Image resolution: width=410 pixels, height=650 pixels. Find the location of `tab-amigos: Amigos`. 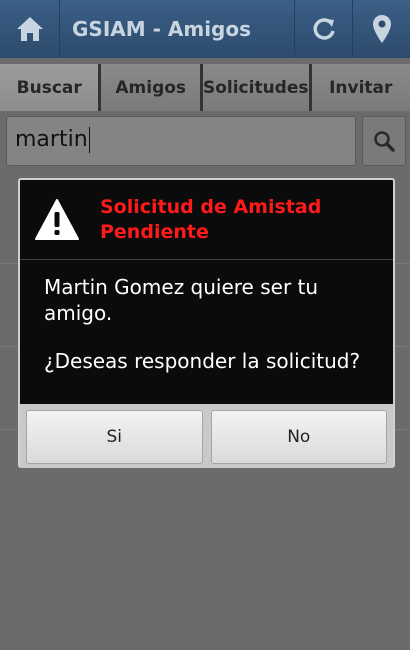

tab-amigos: Amigos is located at coordinates (152, 87).